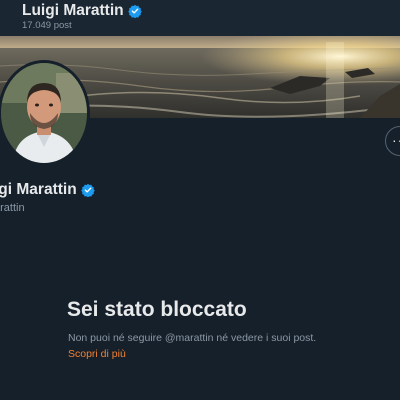  What do you see at coordinates (157, 309) in the screenshot?
I see `blocked-title: Sei stato bloccato` at bounding box center [157, 309].